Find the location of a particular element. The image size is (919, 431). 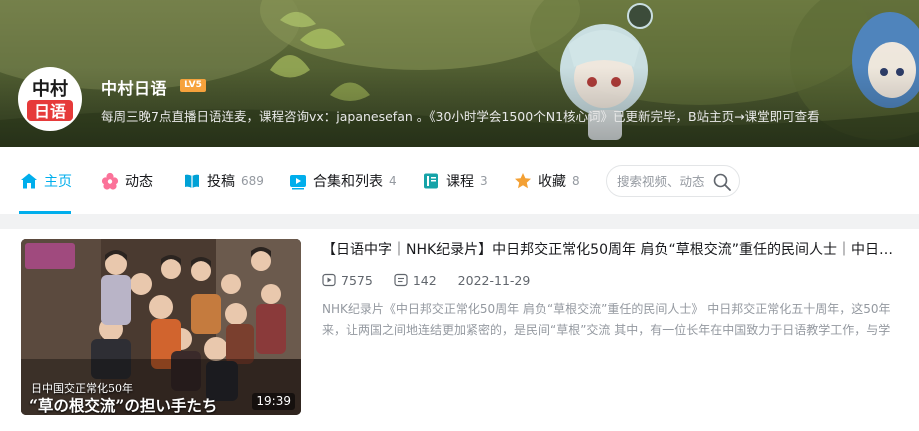

view-count: 7575 is located at coordinates (347, 280).